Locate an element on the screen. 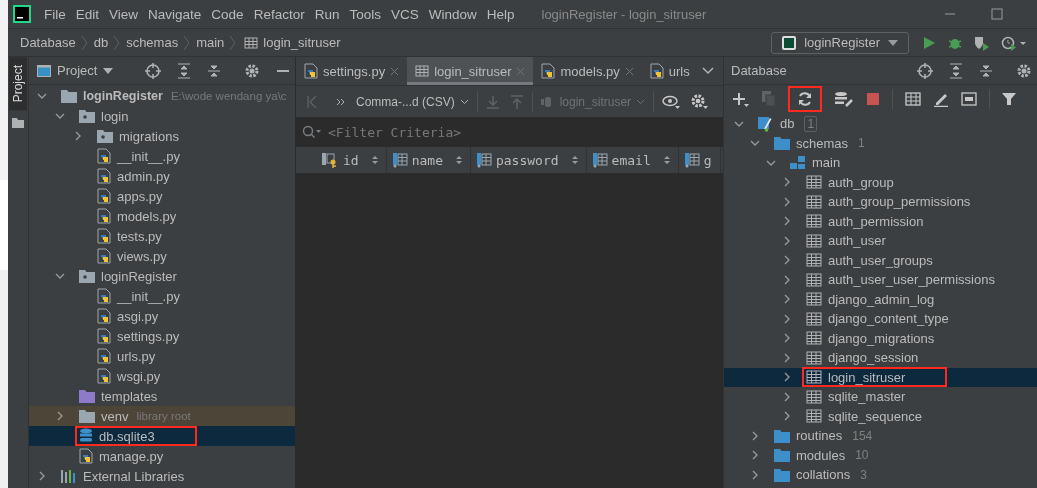 Image resolution: width=1037 pixels, height=488 pixels. tree-item: asgi.py is located at coordinates (162, 316).